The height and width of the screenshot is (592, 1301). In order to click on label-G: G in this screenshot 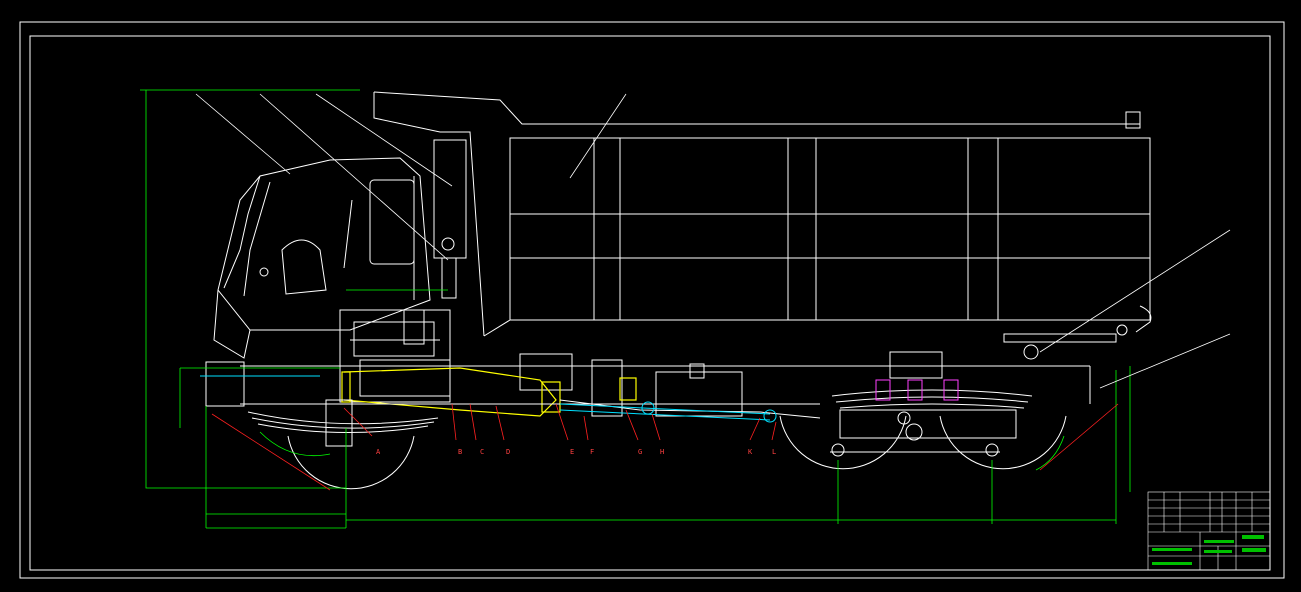, I will do `click(640, 452)`.